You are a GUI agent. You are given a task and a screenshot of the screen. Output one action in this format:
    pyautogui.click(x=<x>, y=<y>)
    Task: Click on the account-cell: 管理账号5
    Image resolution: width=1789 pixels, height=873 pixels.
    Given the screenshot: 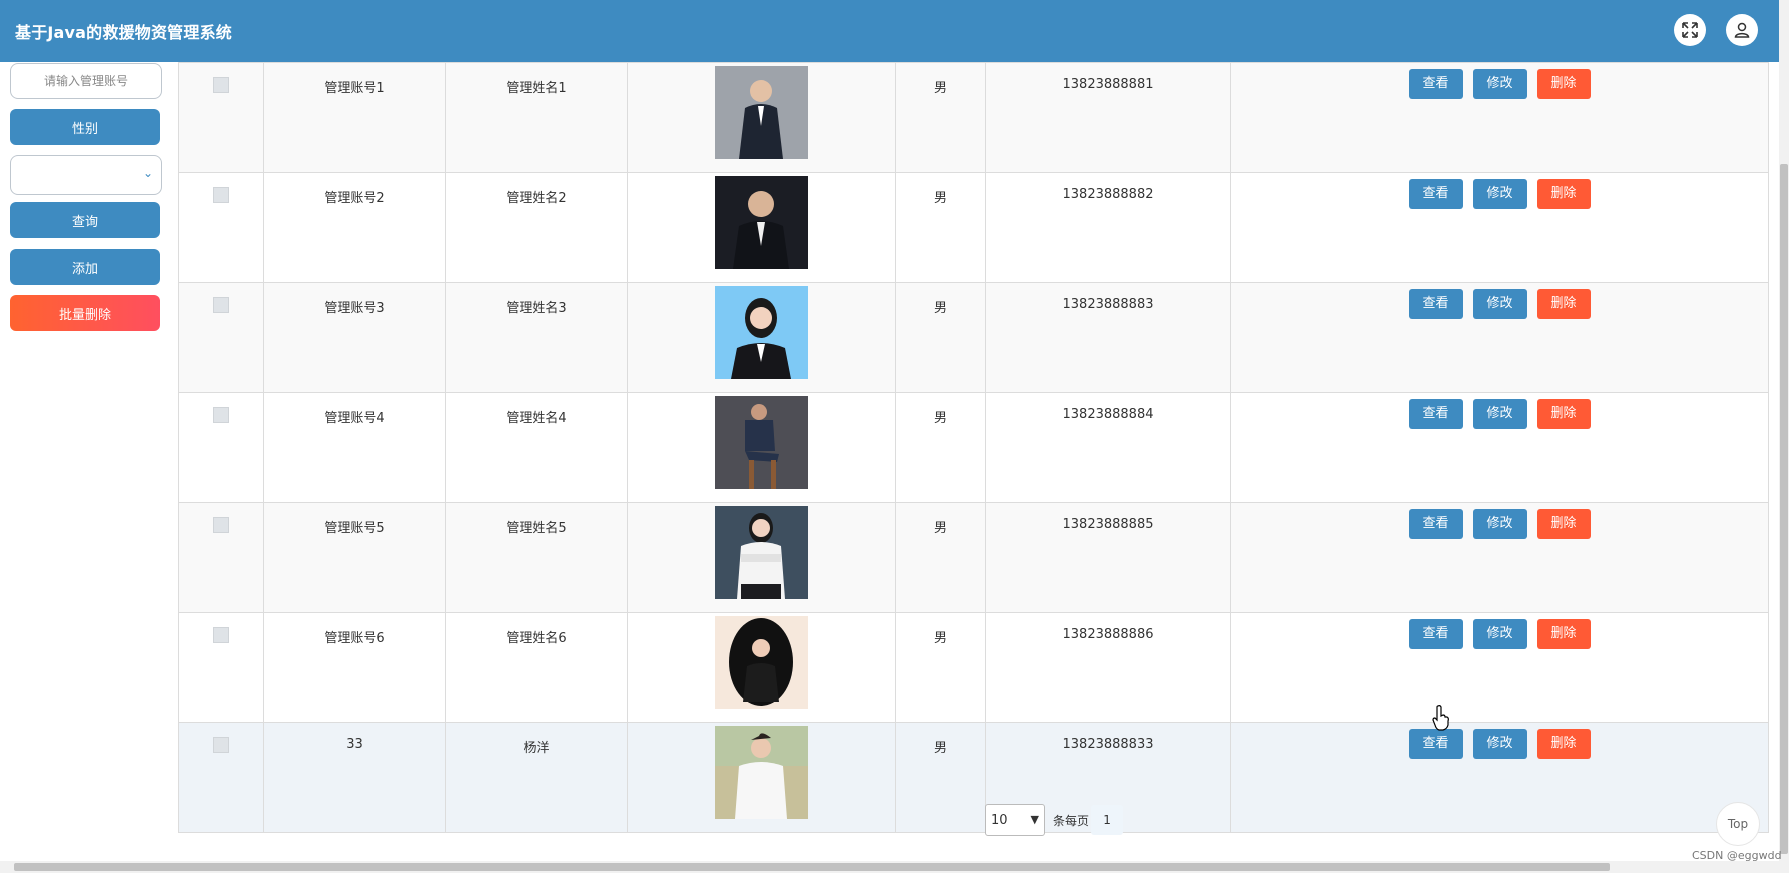 What is the action you would take?
    pyautogui.click(x=354, y=528)
    